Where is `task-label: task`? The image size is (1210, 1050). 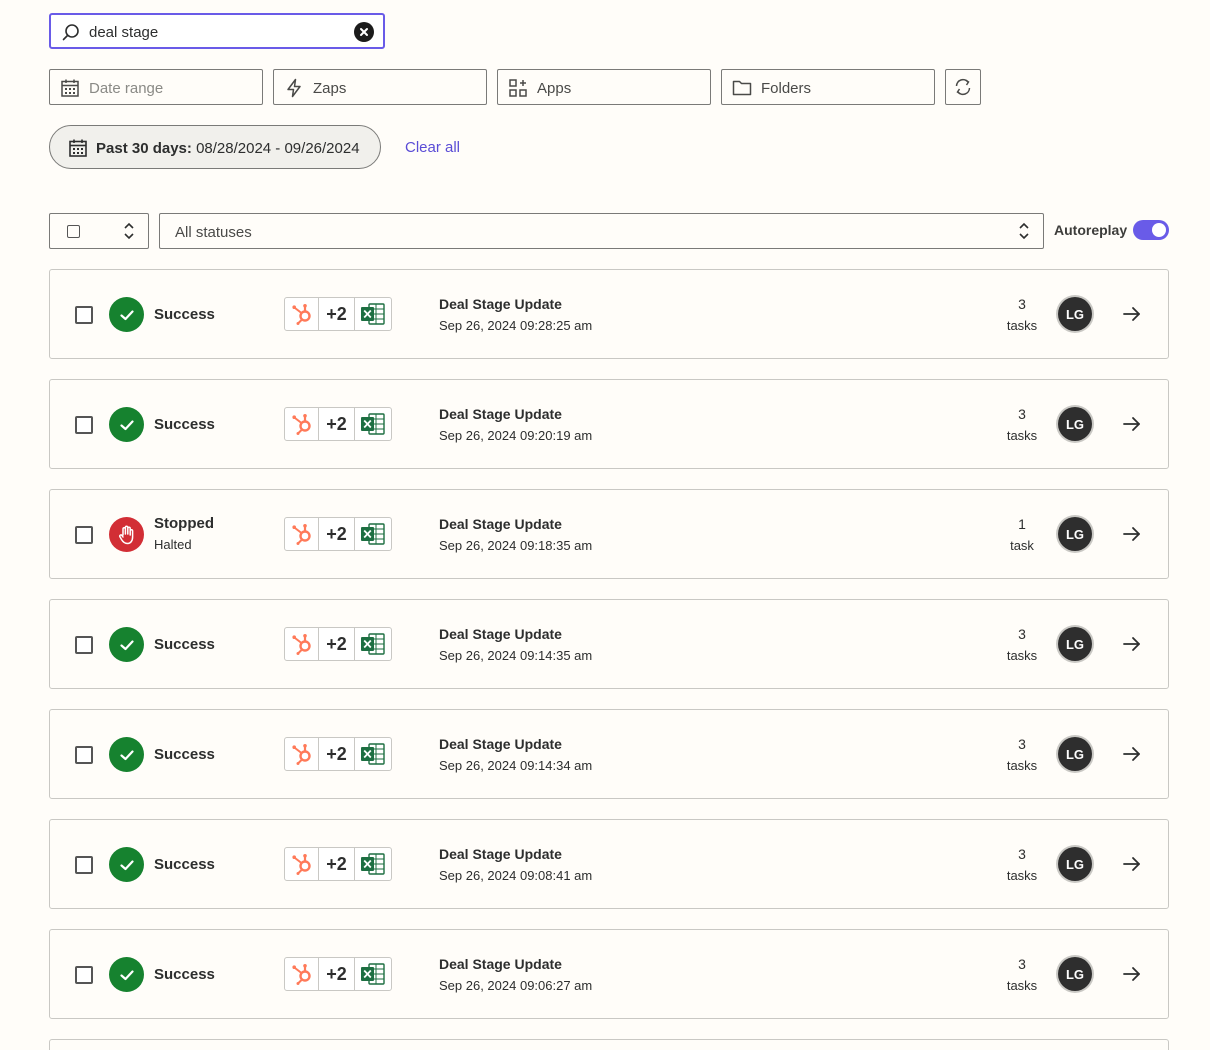 task-label: task is located at coordinates (1022, 545).